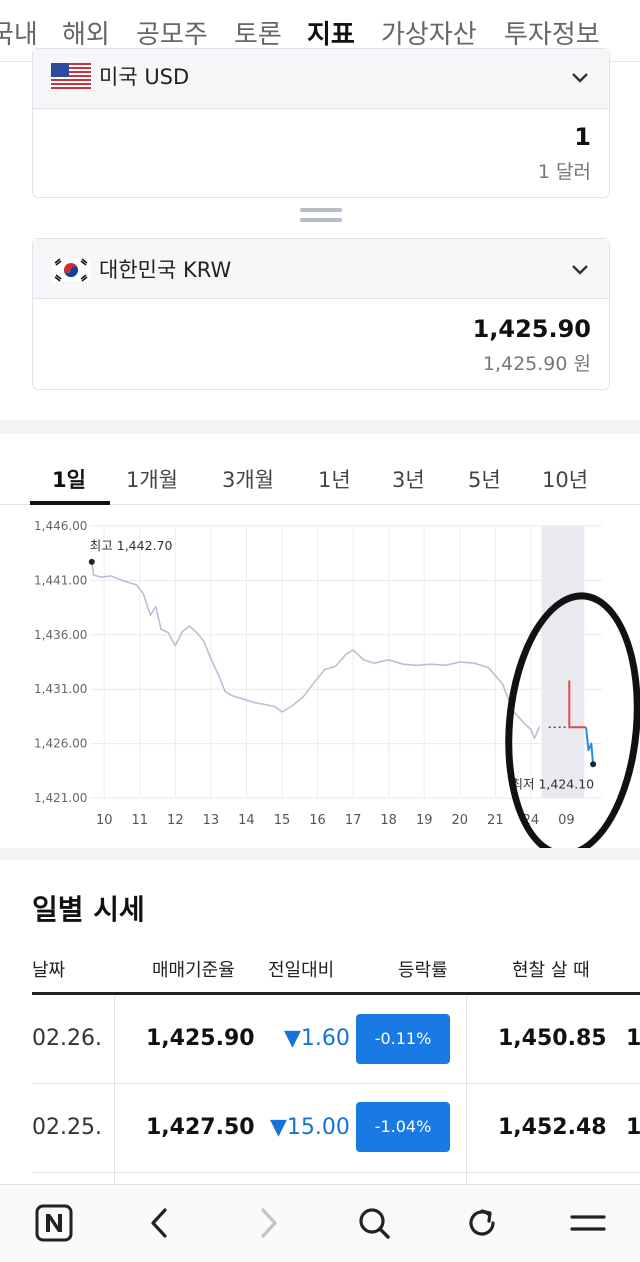 The image size is (640, 1262). Describe the element at coordinates (160, 1223) in the screenshot. I see `back-arrow-icon` at that location.